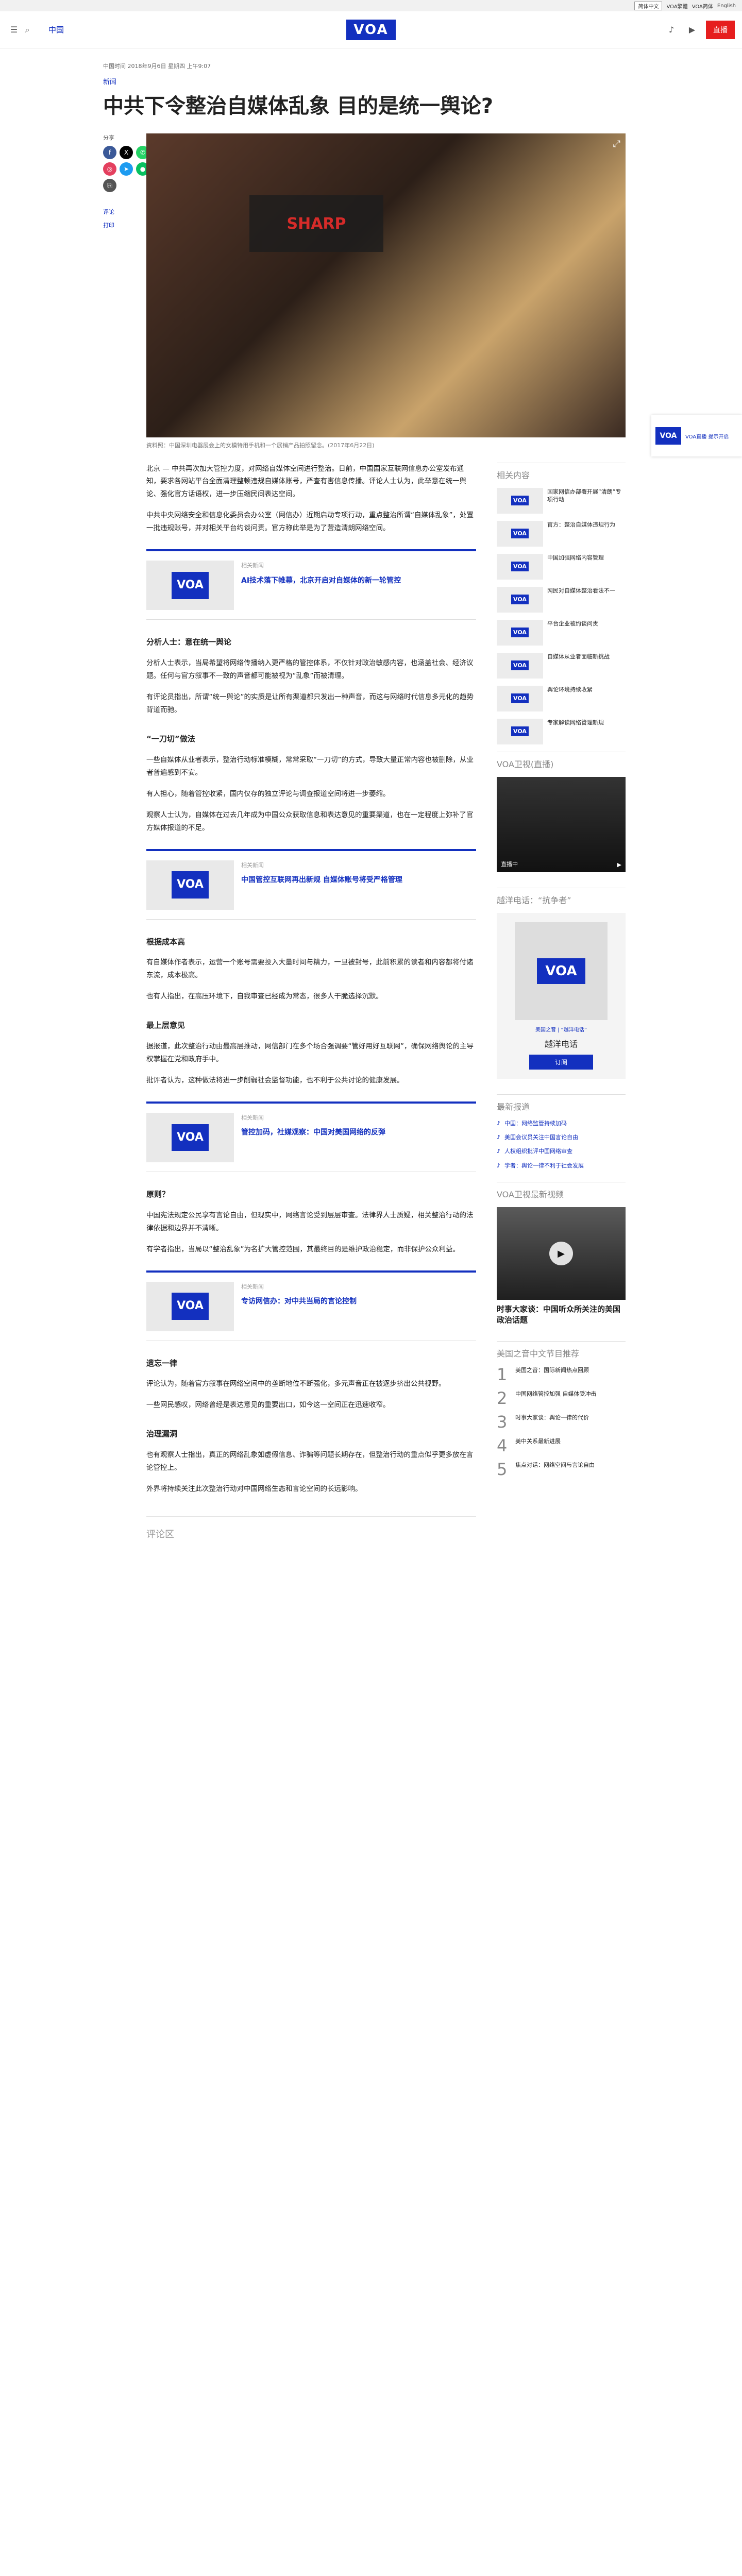 The height and width of the screenshot is (2576, 742). I want to click on sidebar-related-text: 专家解读网络管理新规, so click(575, 731).